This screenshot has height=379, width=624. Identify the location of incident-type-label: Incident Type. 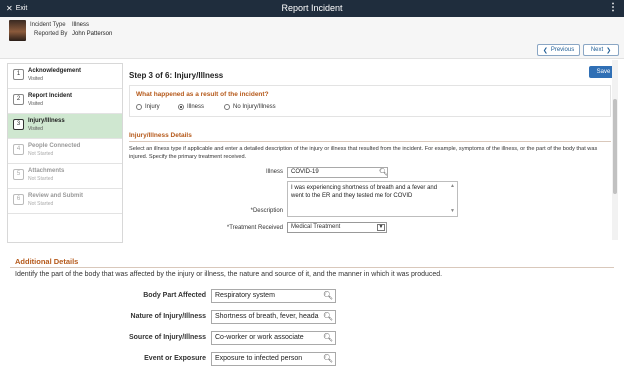
(48, 25).